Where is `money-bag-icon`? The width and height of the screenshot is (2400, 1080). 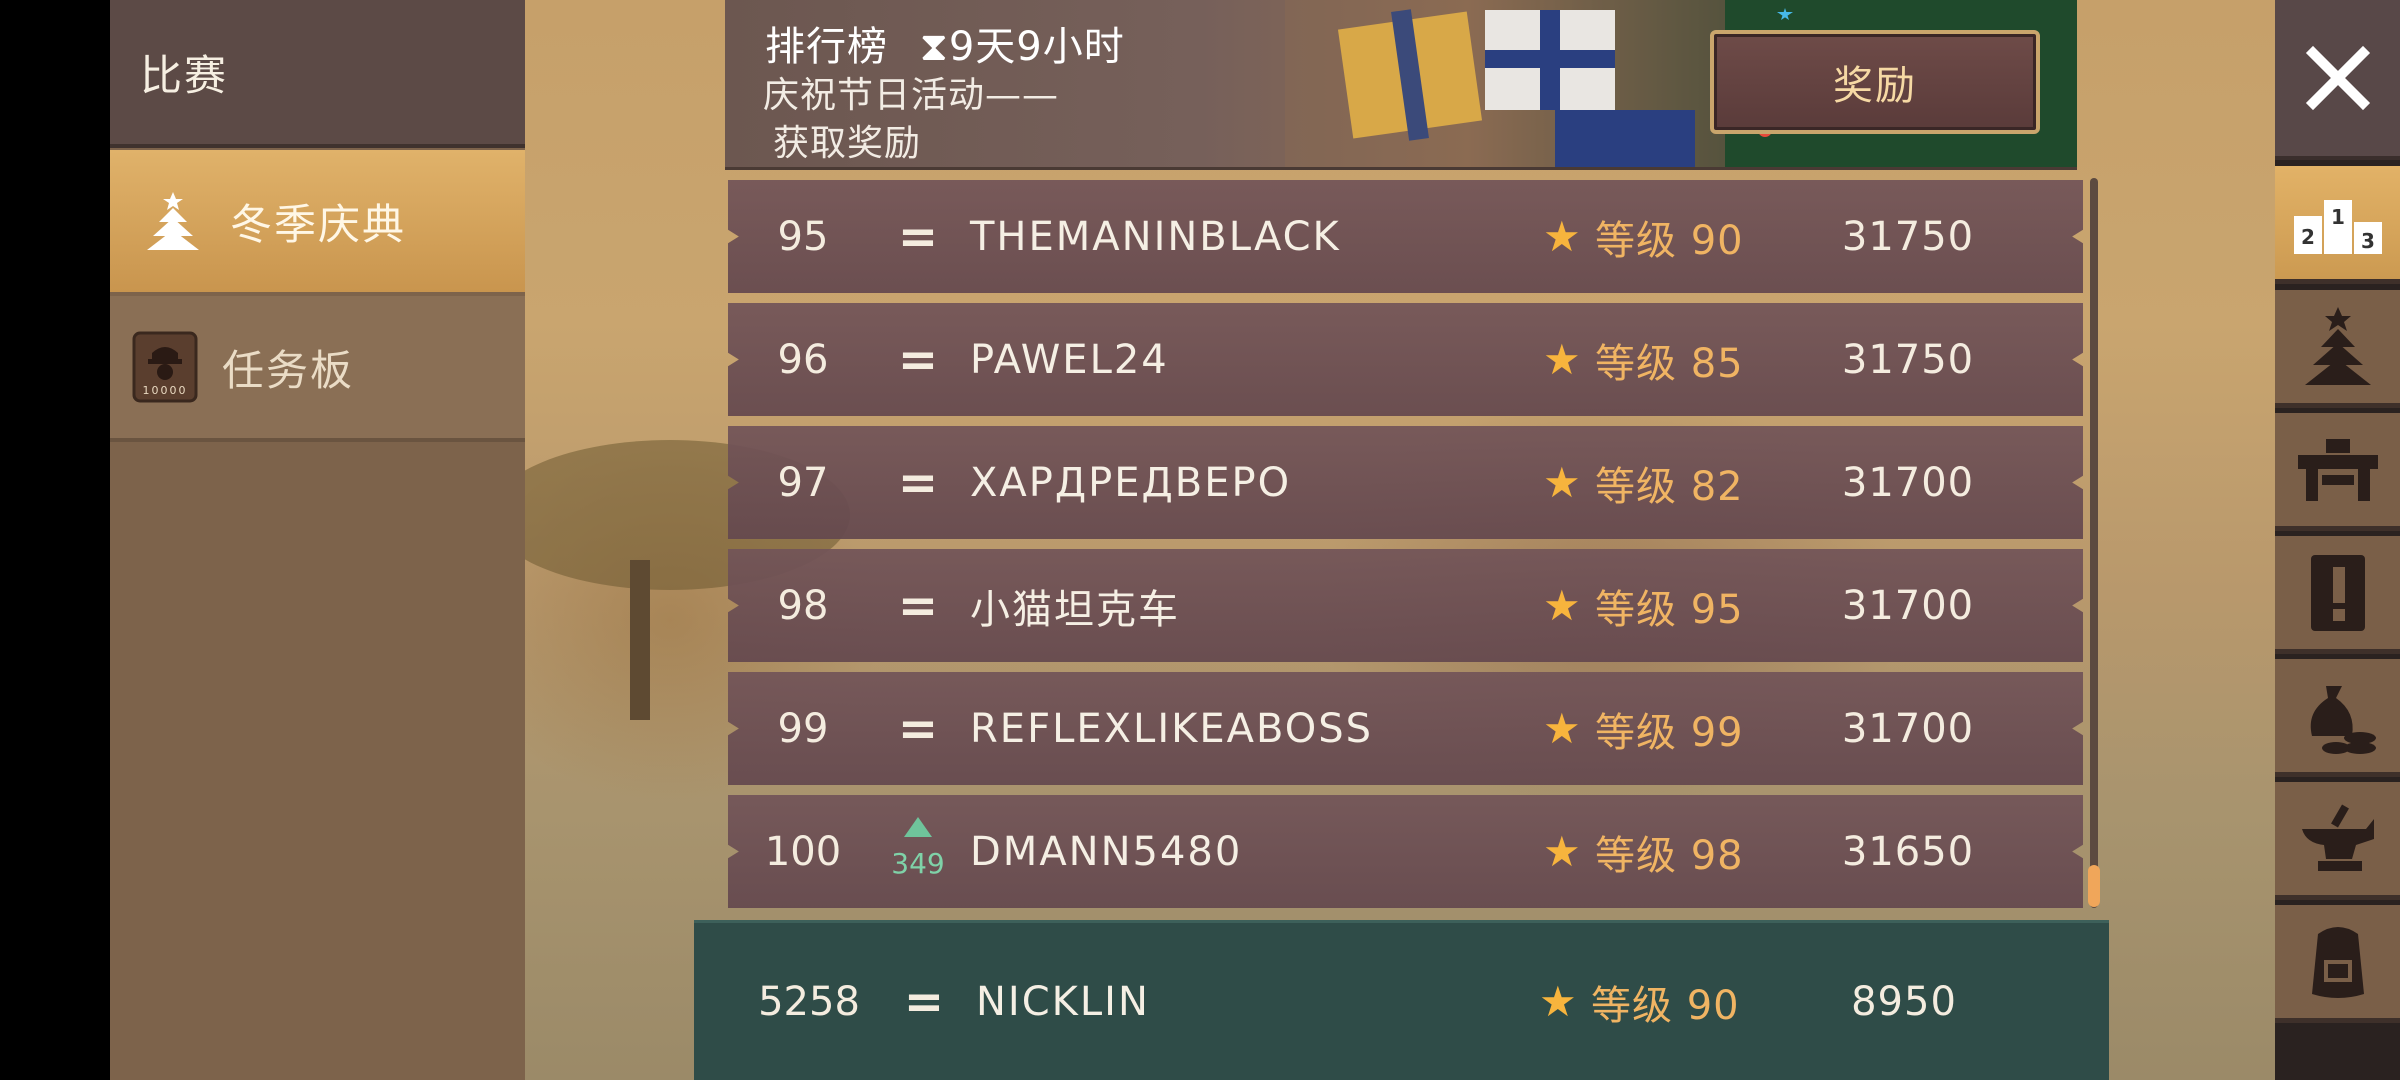
money-bag-icon is located at coordinates (2343, 719).